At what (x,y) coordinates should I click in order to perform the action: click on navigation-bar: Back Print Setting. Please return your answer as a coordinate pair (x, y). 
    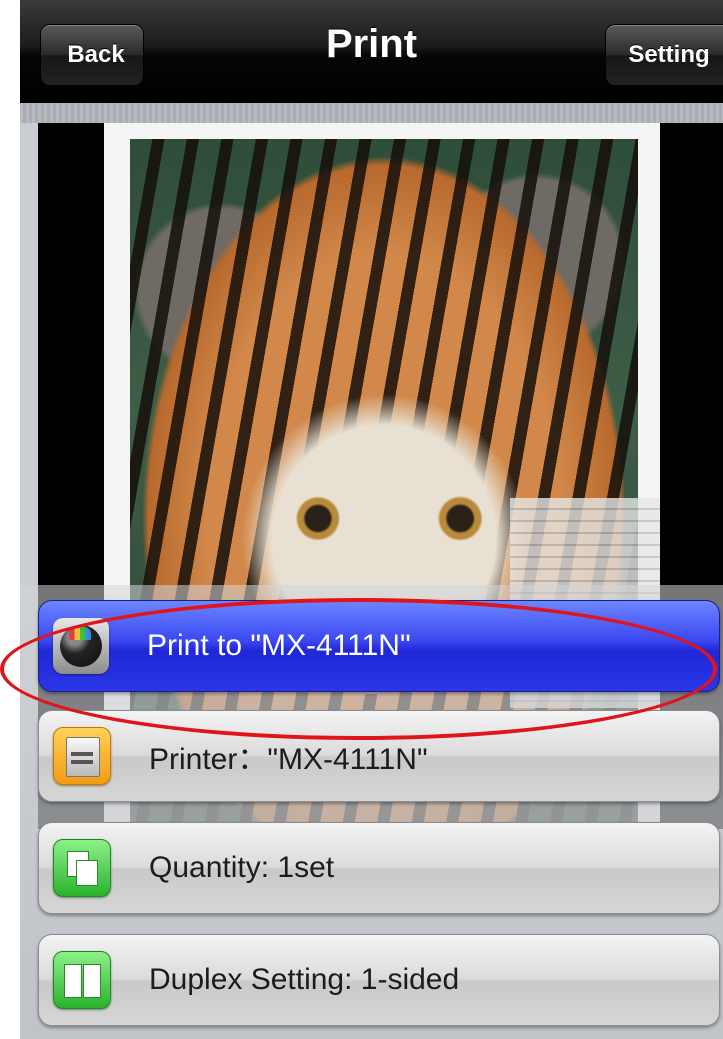
    Looking at the image, I should click on (371, 51).